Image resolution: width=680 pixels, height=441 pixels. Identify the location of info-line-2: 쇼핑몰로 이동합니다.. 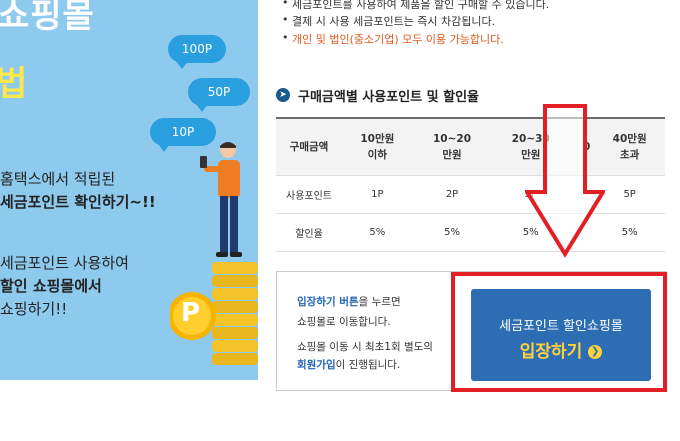
(344, 322).